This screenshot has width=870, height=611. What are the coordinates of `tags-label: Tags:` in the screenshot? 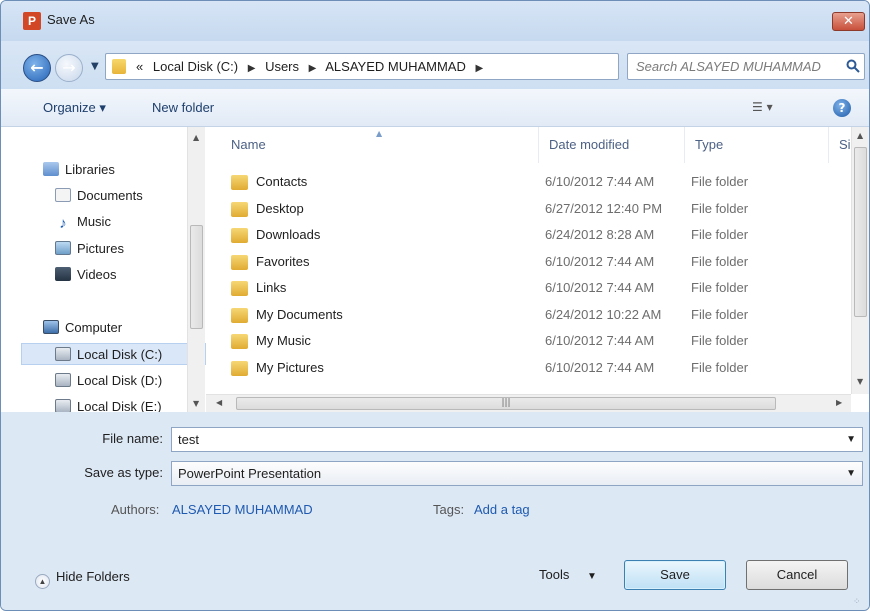 It's located at (449, 509).